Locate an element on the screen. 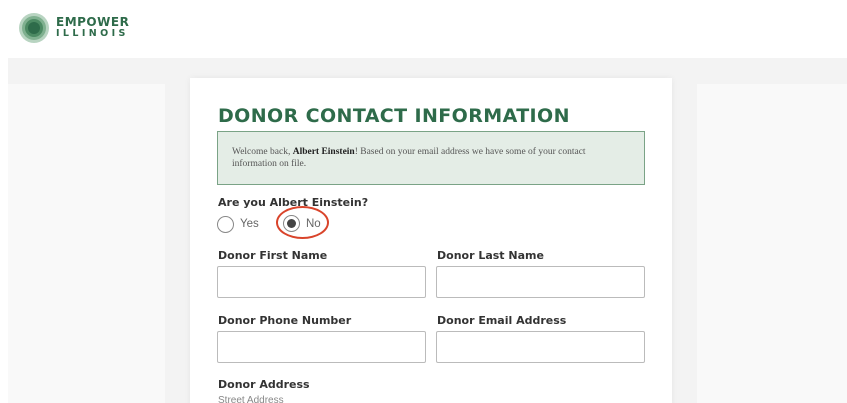 The image size is (847, 403). email-label: Donor Email Address is located at coordinates (502, 320).